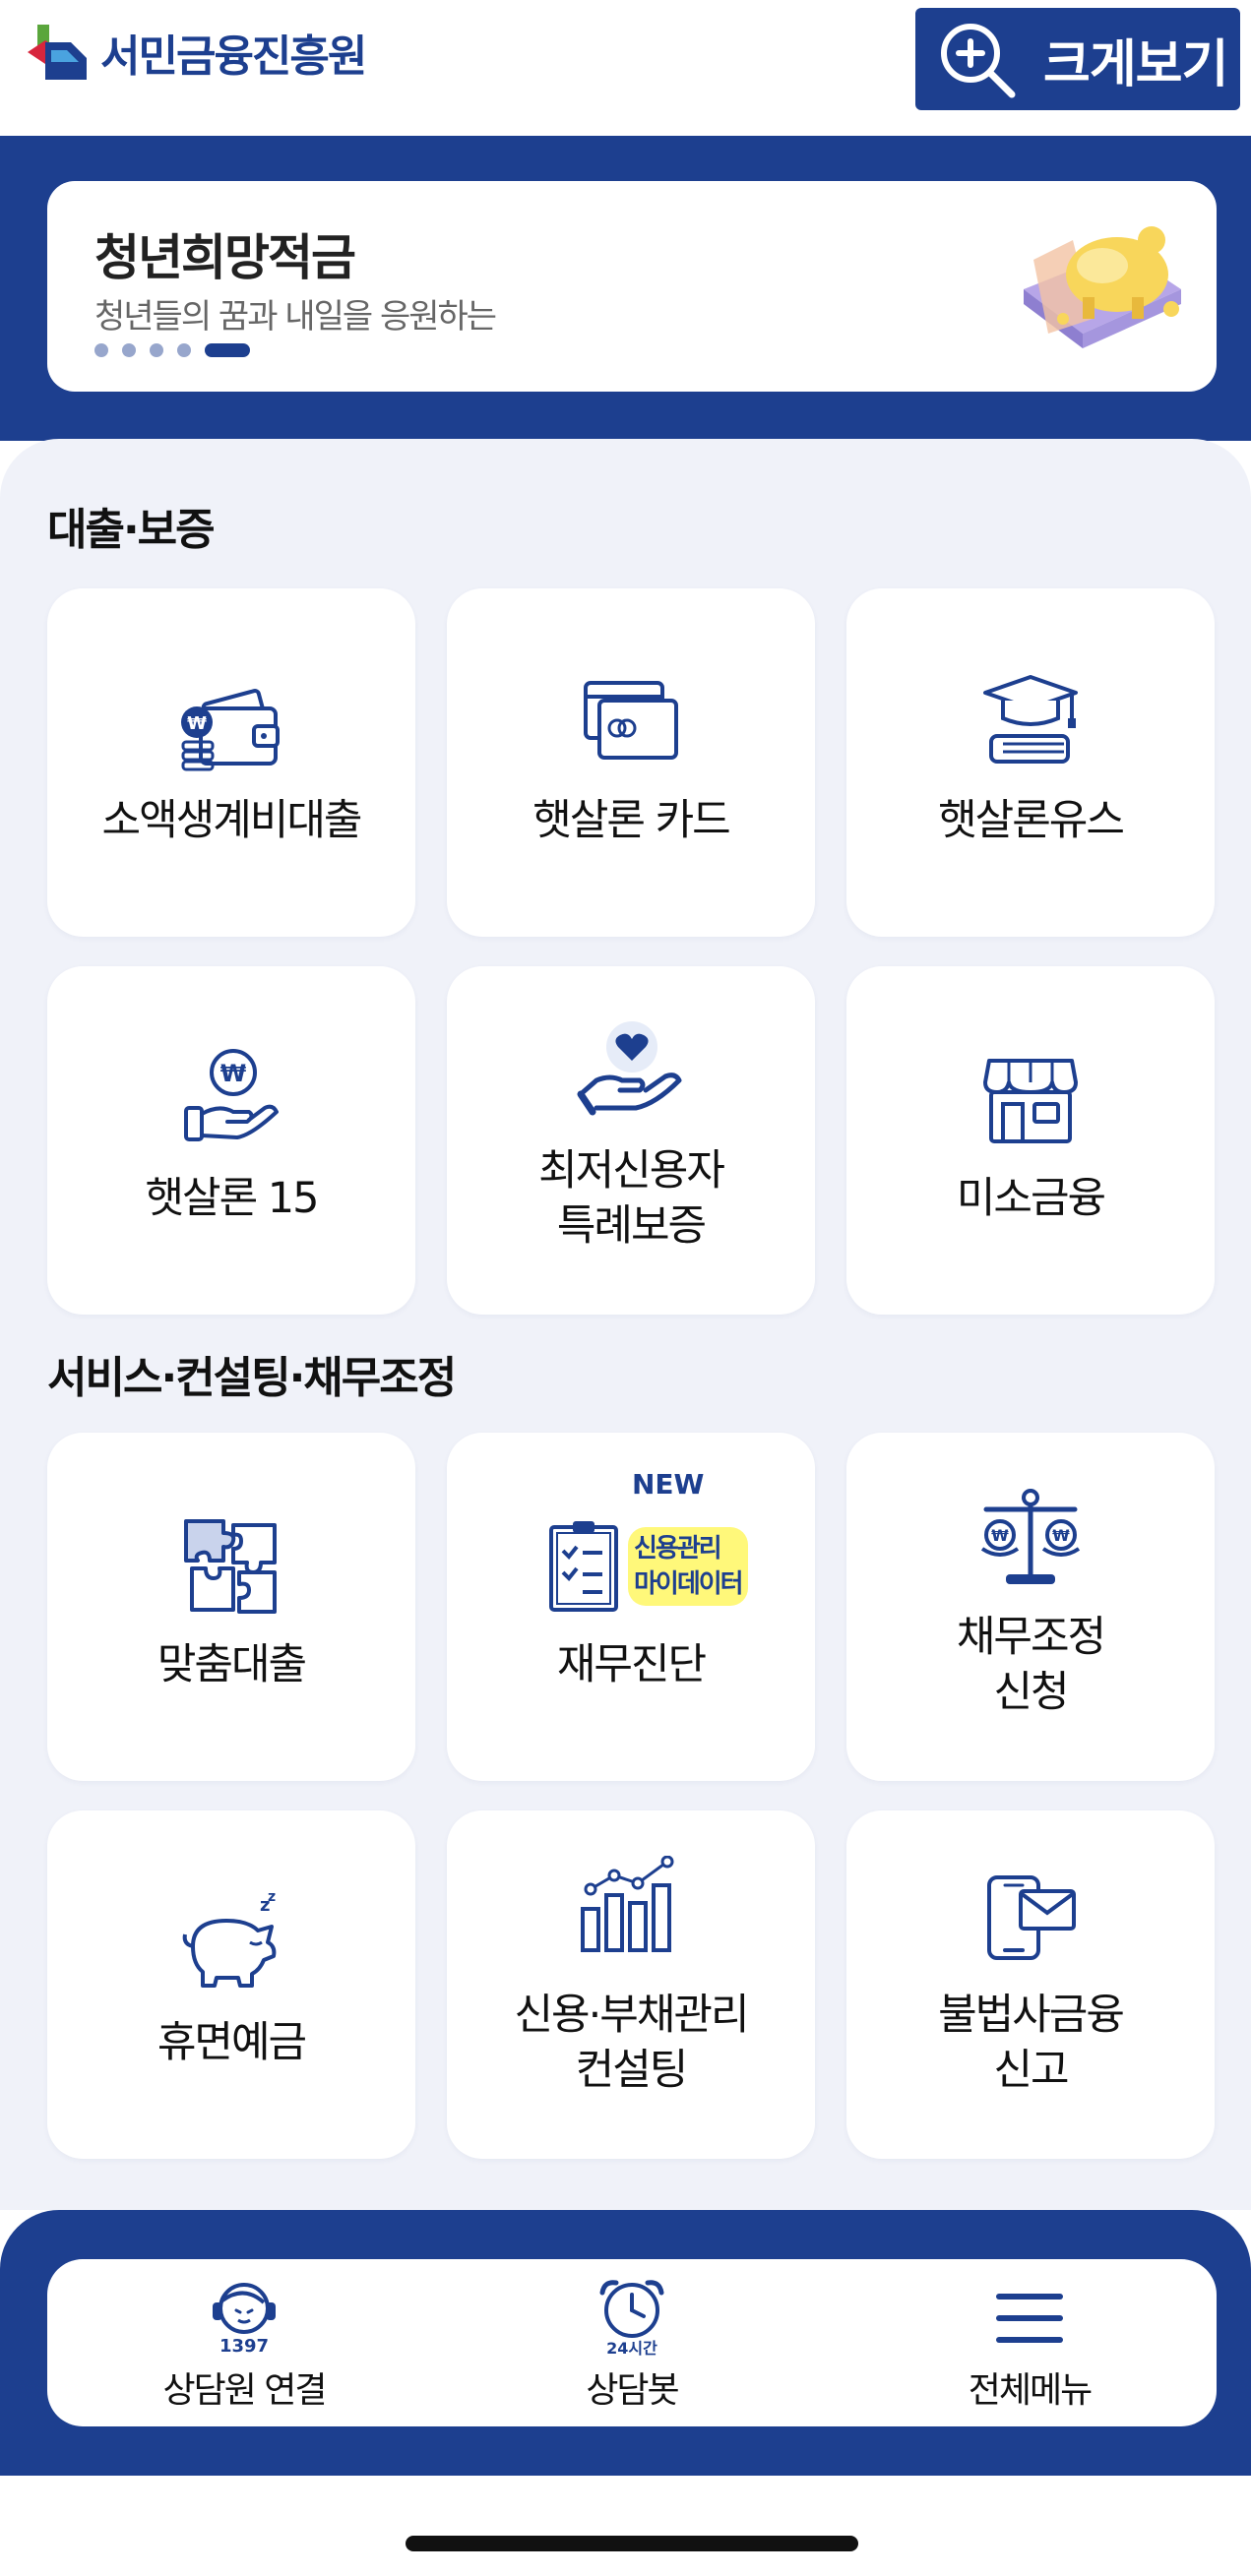 Image resolution: width=1251 pixels, height=2576 pixels. I want to click on card-small-living-loan: ₩ 소액생계비대출, so click(231, 762).